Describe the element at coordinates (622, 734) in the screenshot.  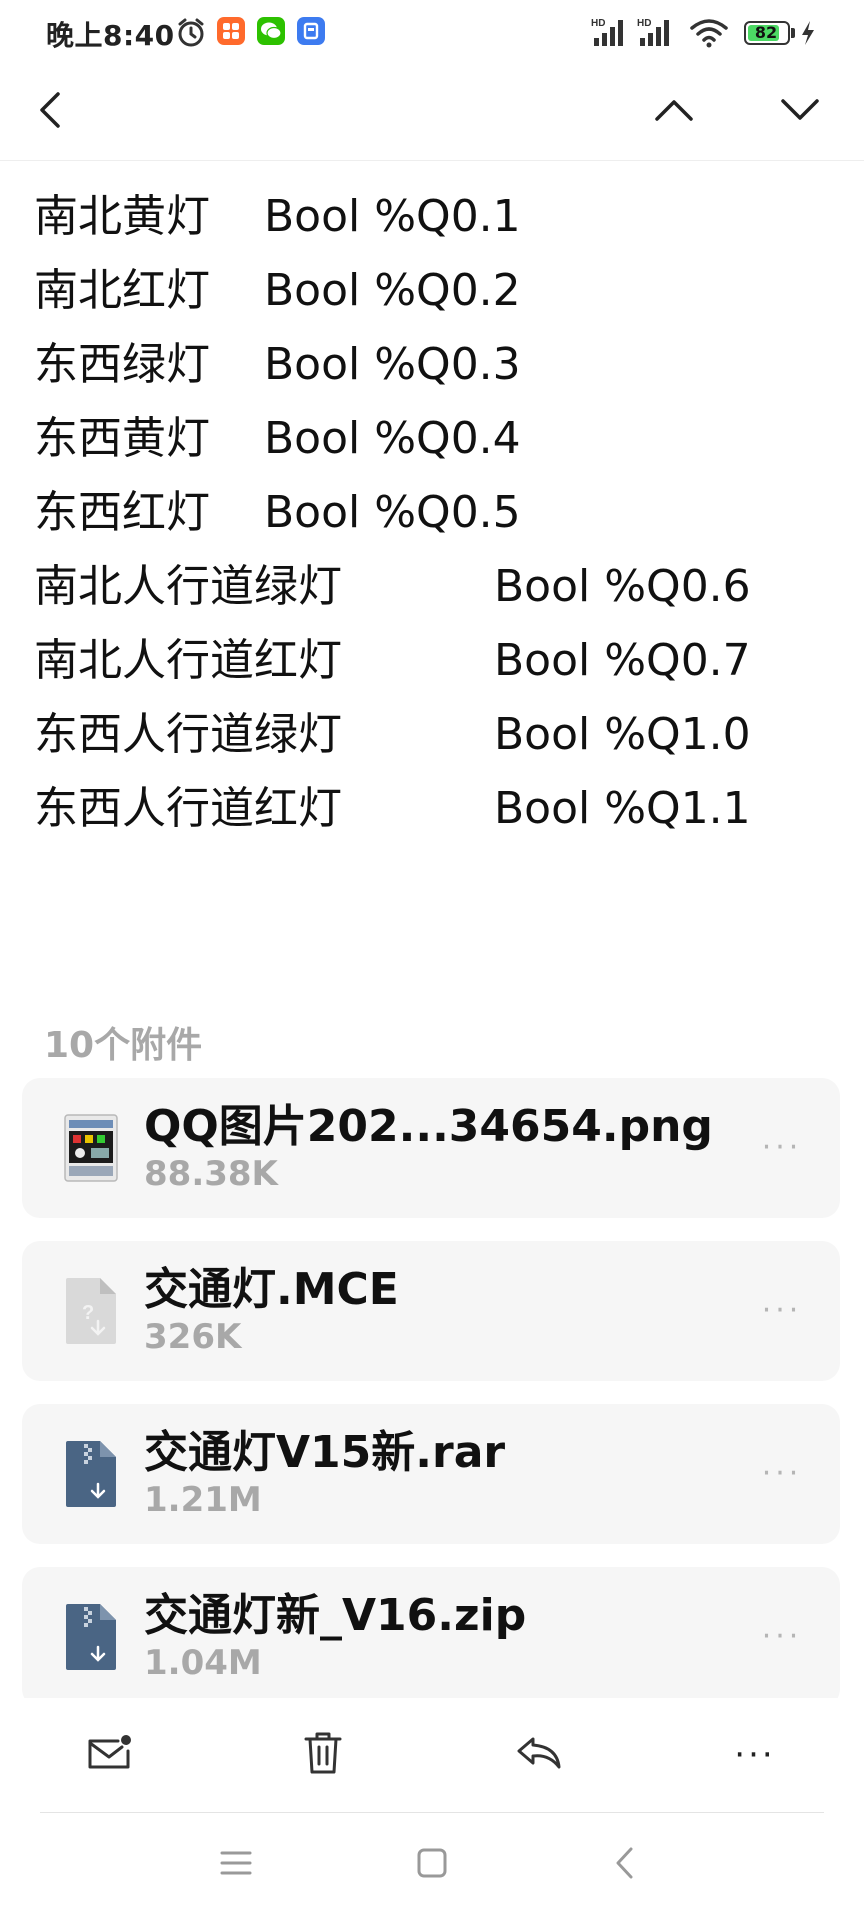
I see `variable-type-address: Bool %Q1.0` at that location.